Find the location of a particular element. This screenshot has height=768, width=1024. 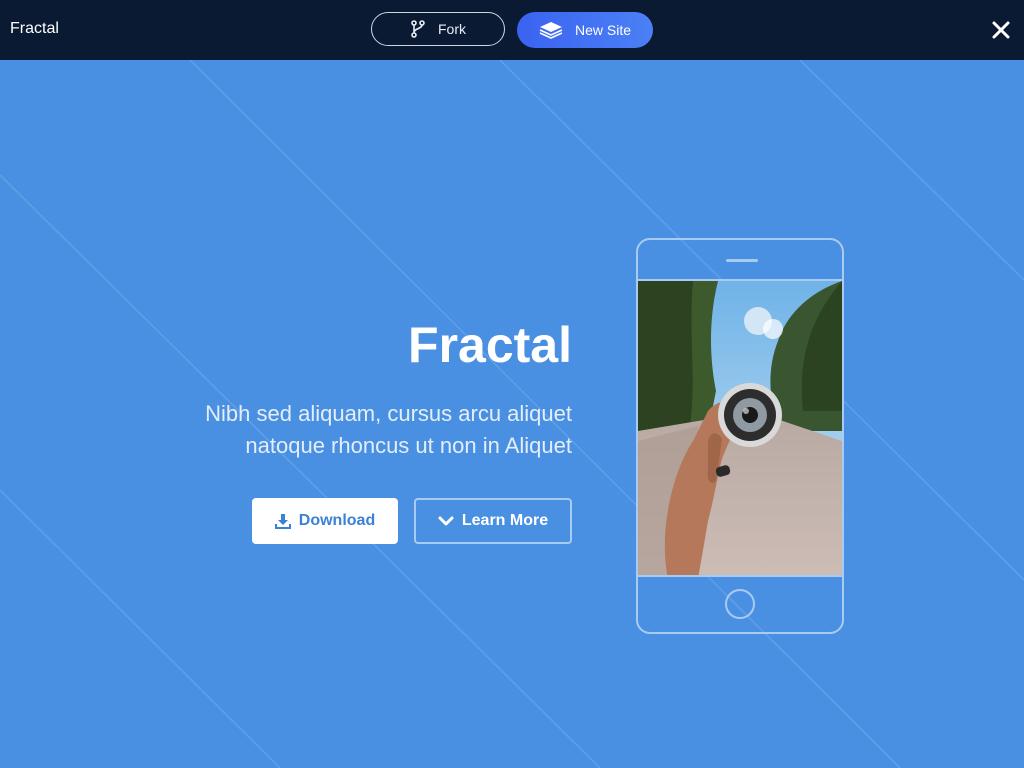

new-site-label: New Site is located at coordinates (603, 30).